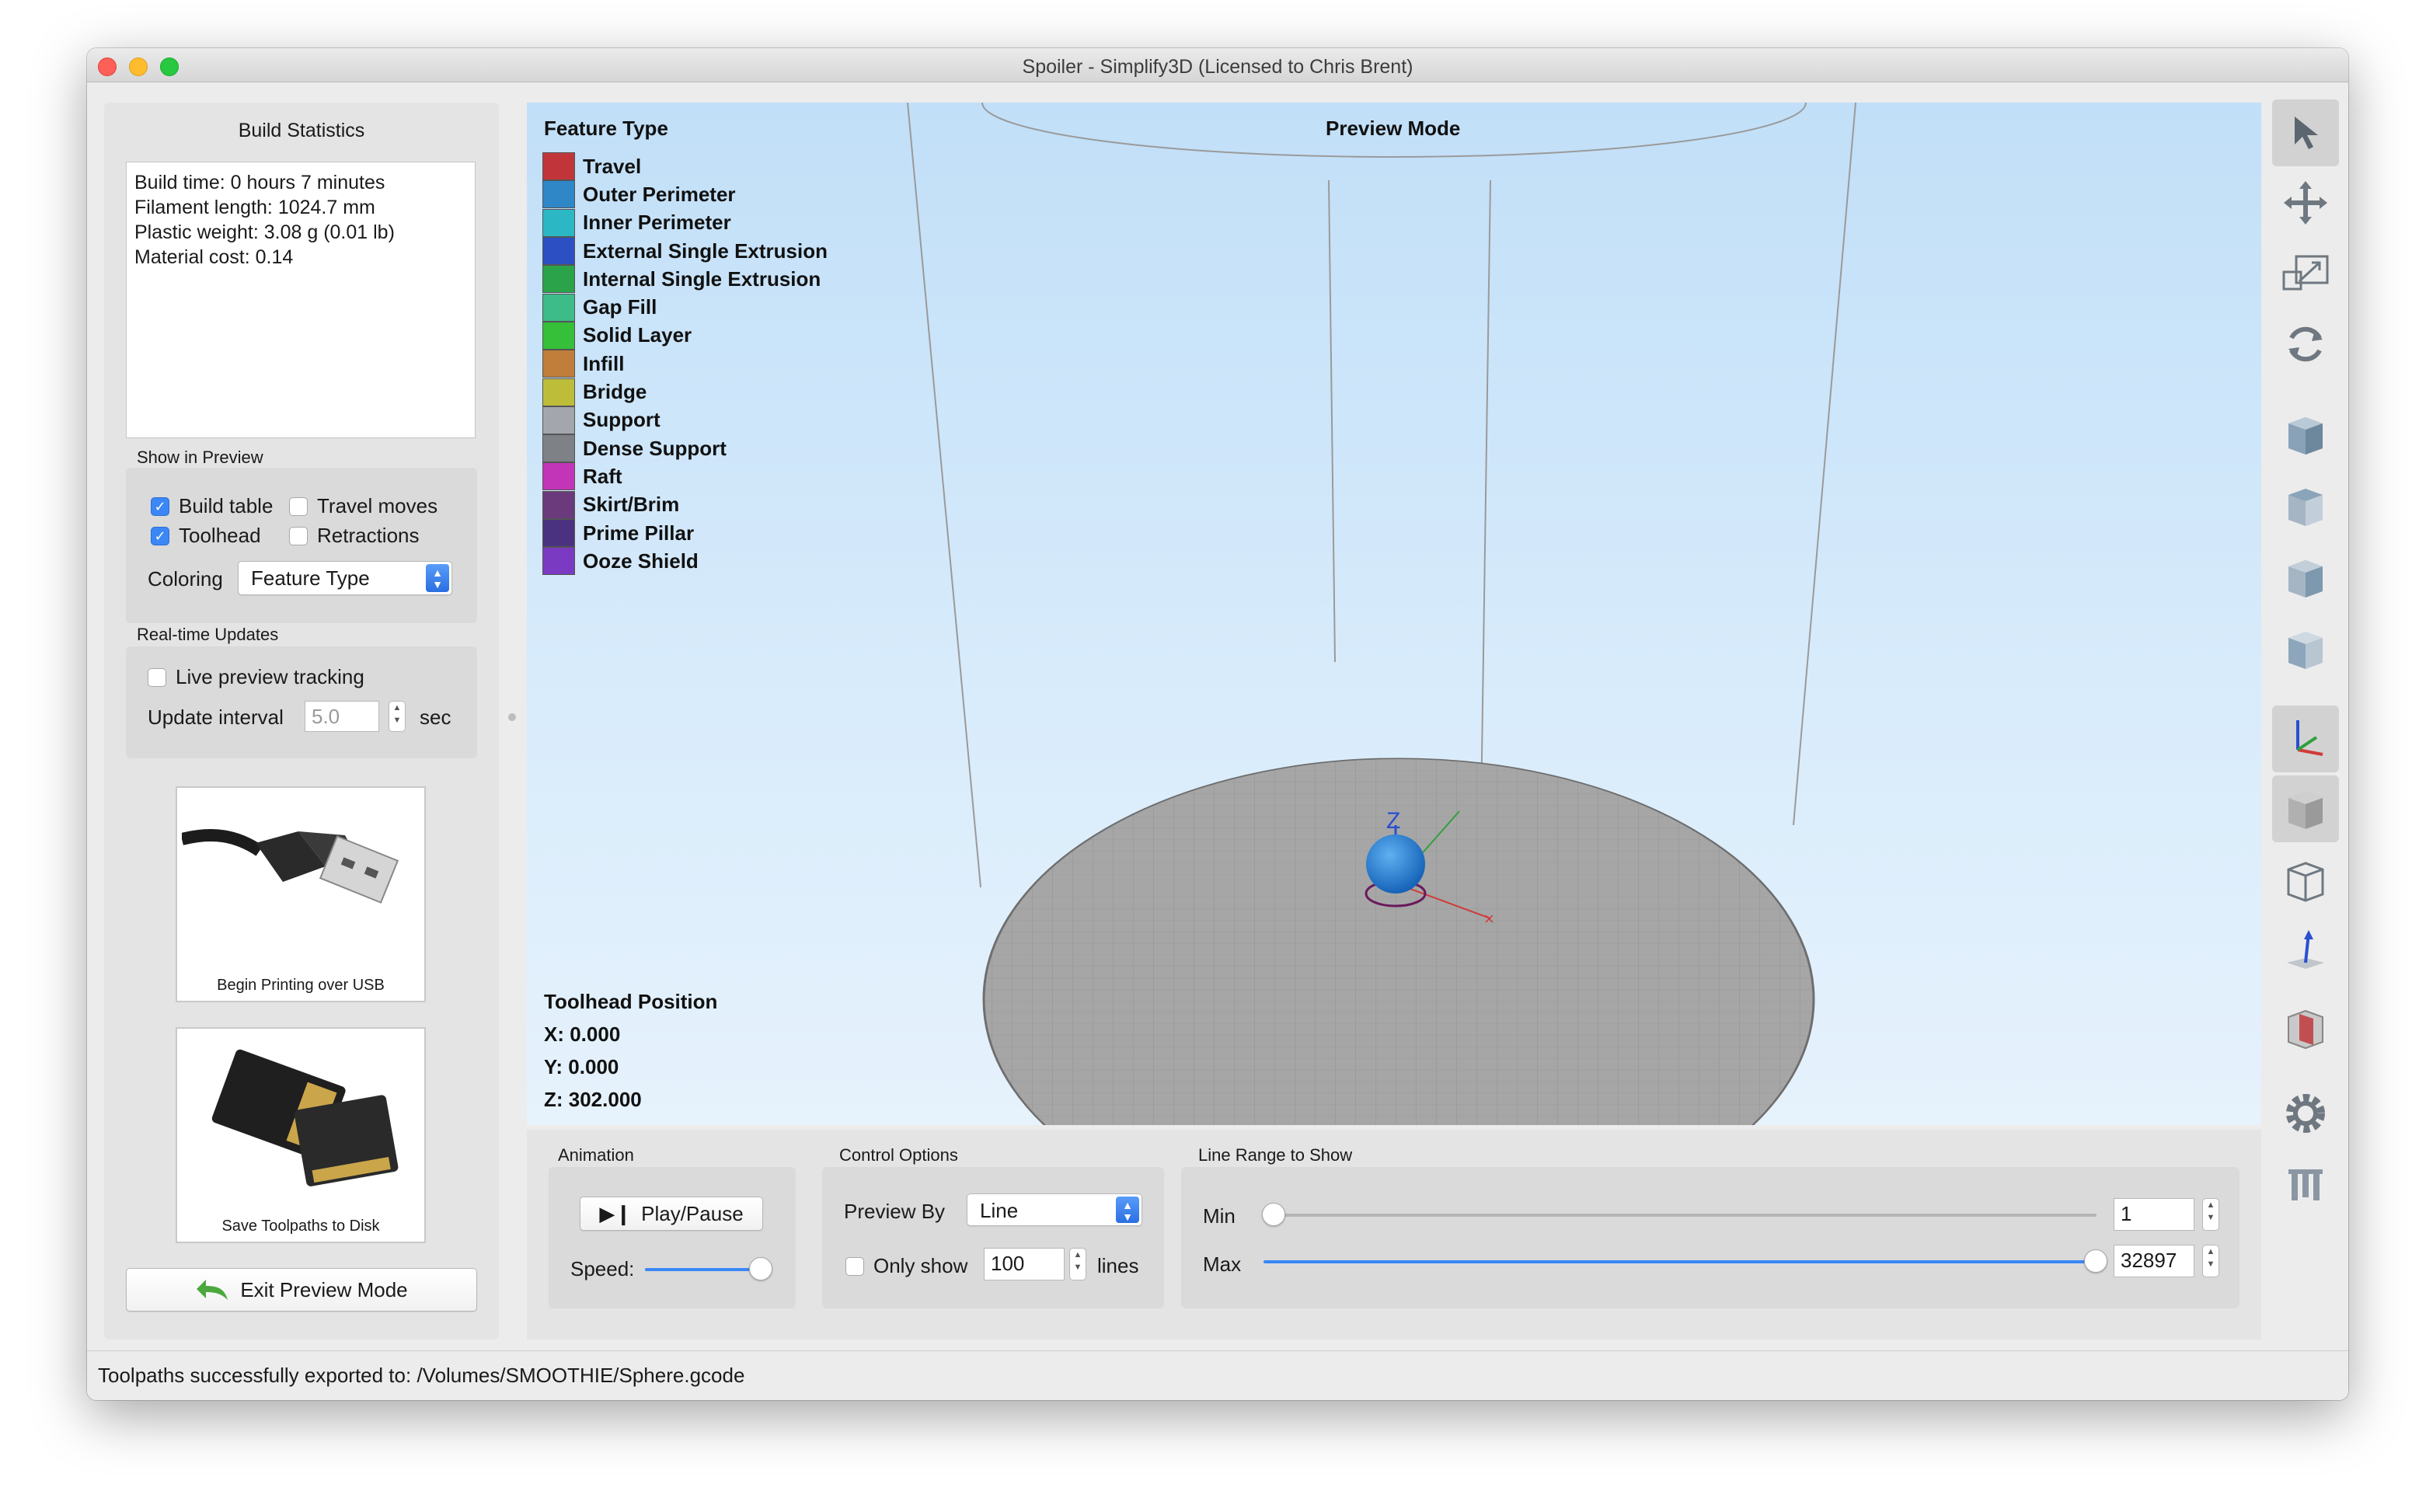 This screenshot has height=1512, width=2412. What do you see at coordinates (1275, 1155) in the screenshot?
I see `line-range-label: Line Range to Show` at bounding box center [1275, 1155].